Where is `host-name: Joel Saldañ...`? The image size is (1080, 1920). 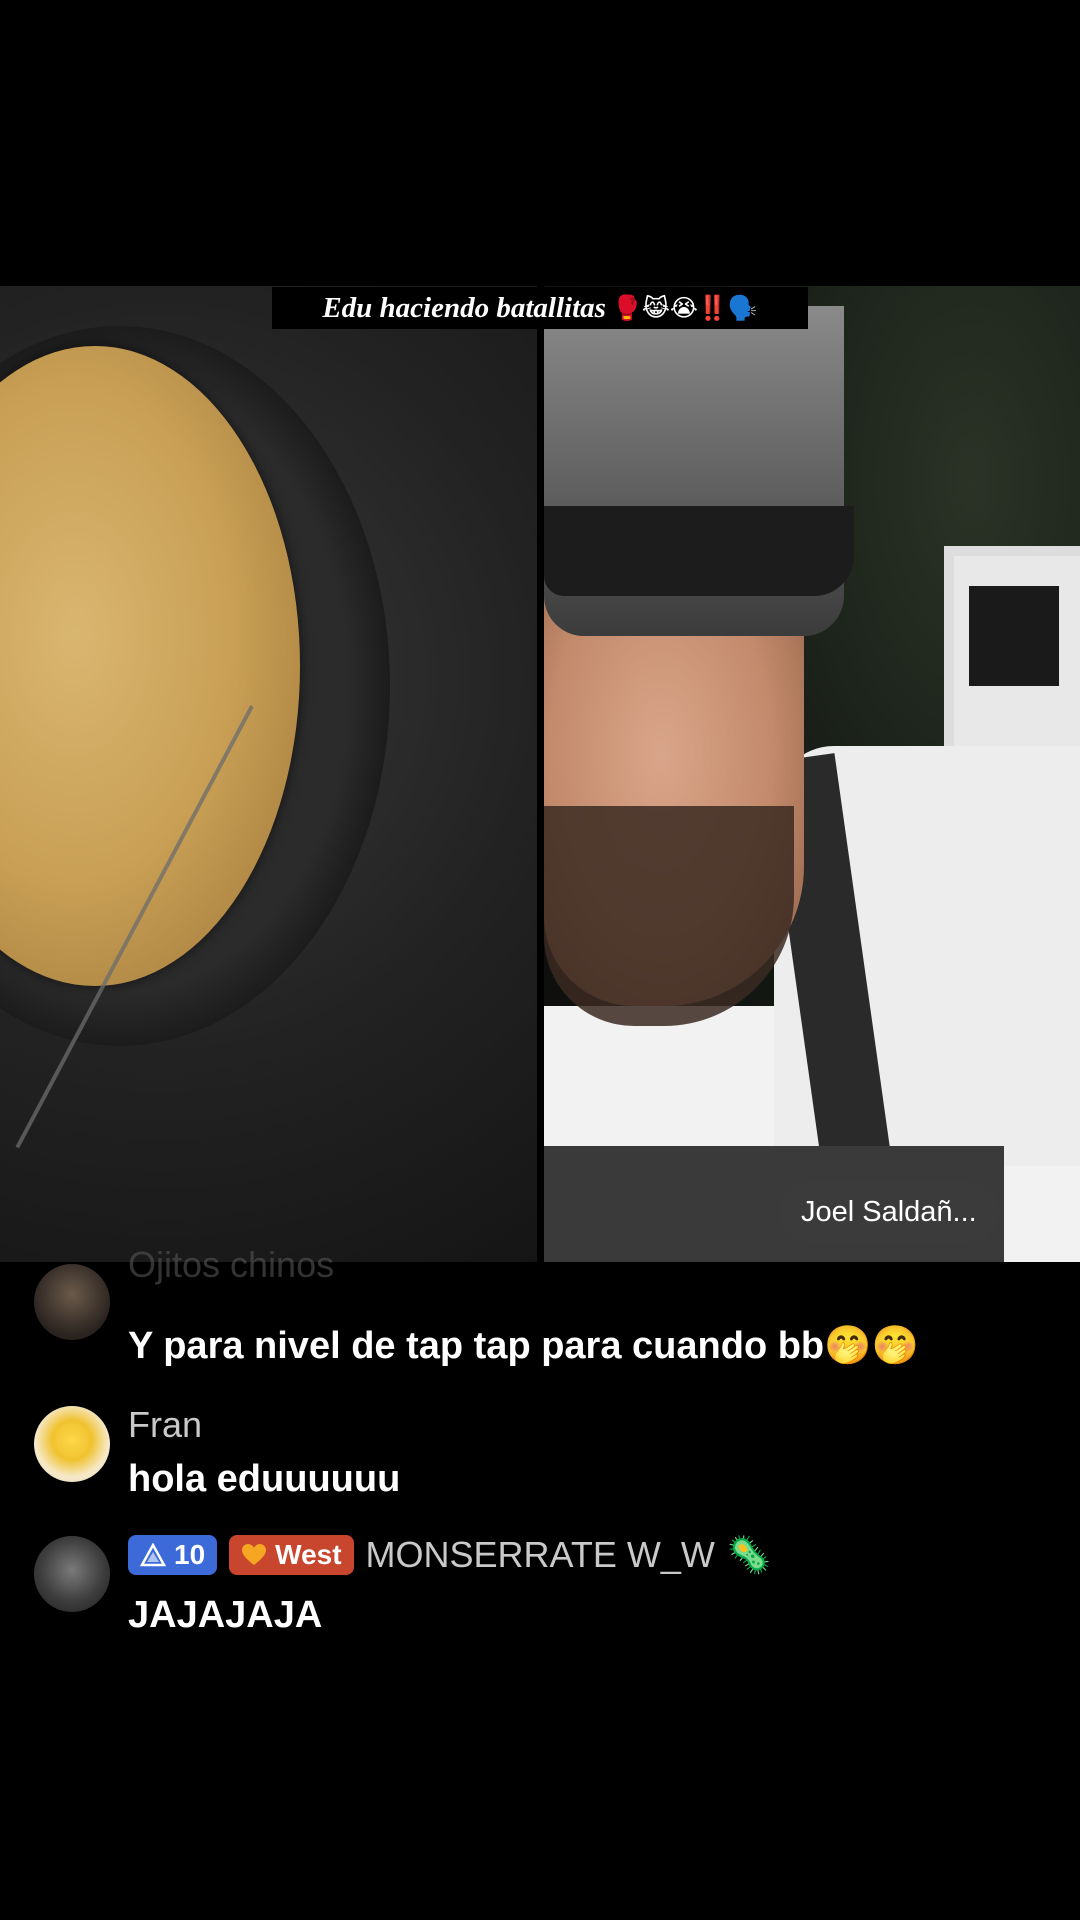 host-name: Joel Saldañ... is located at coordinates (889, 1211).